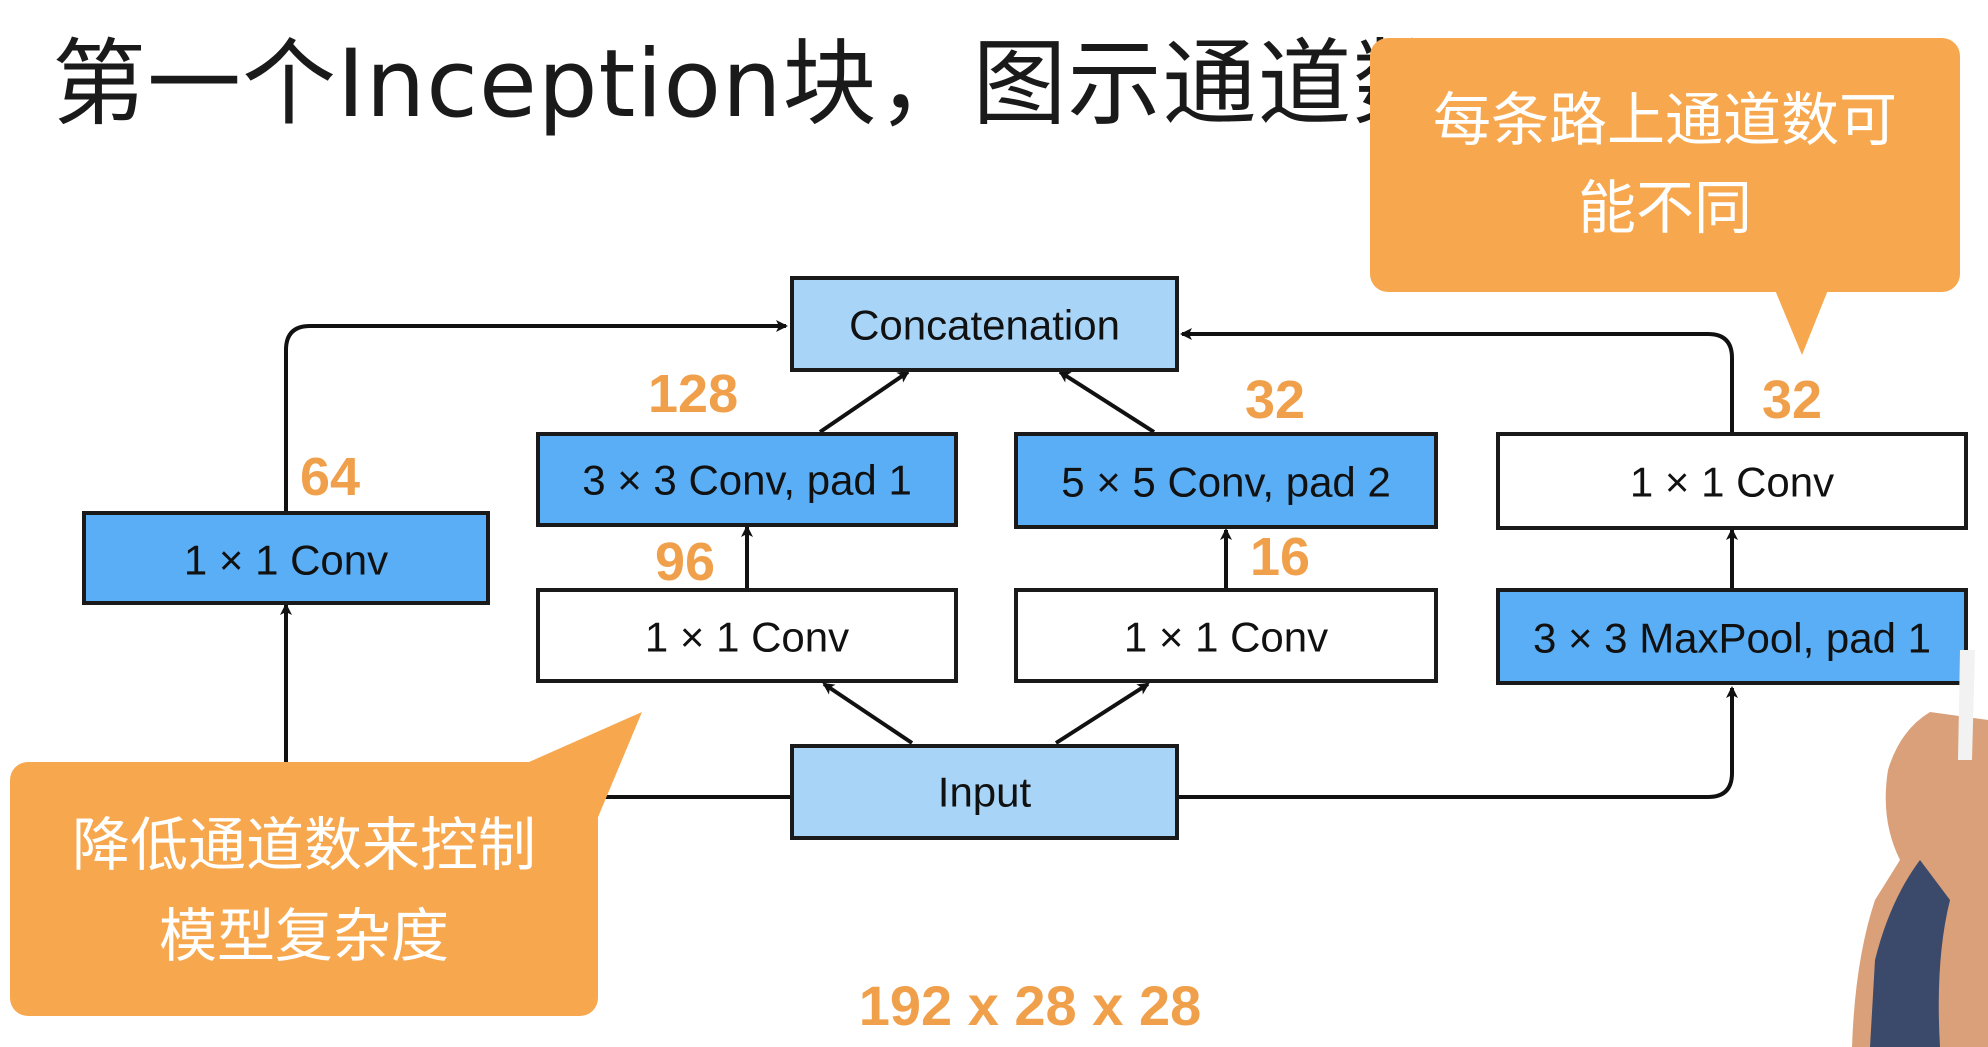 This screenshot has width=1988, height=1047. I want to click on presenter-hand, so click(1920, 848).